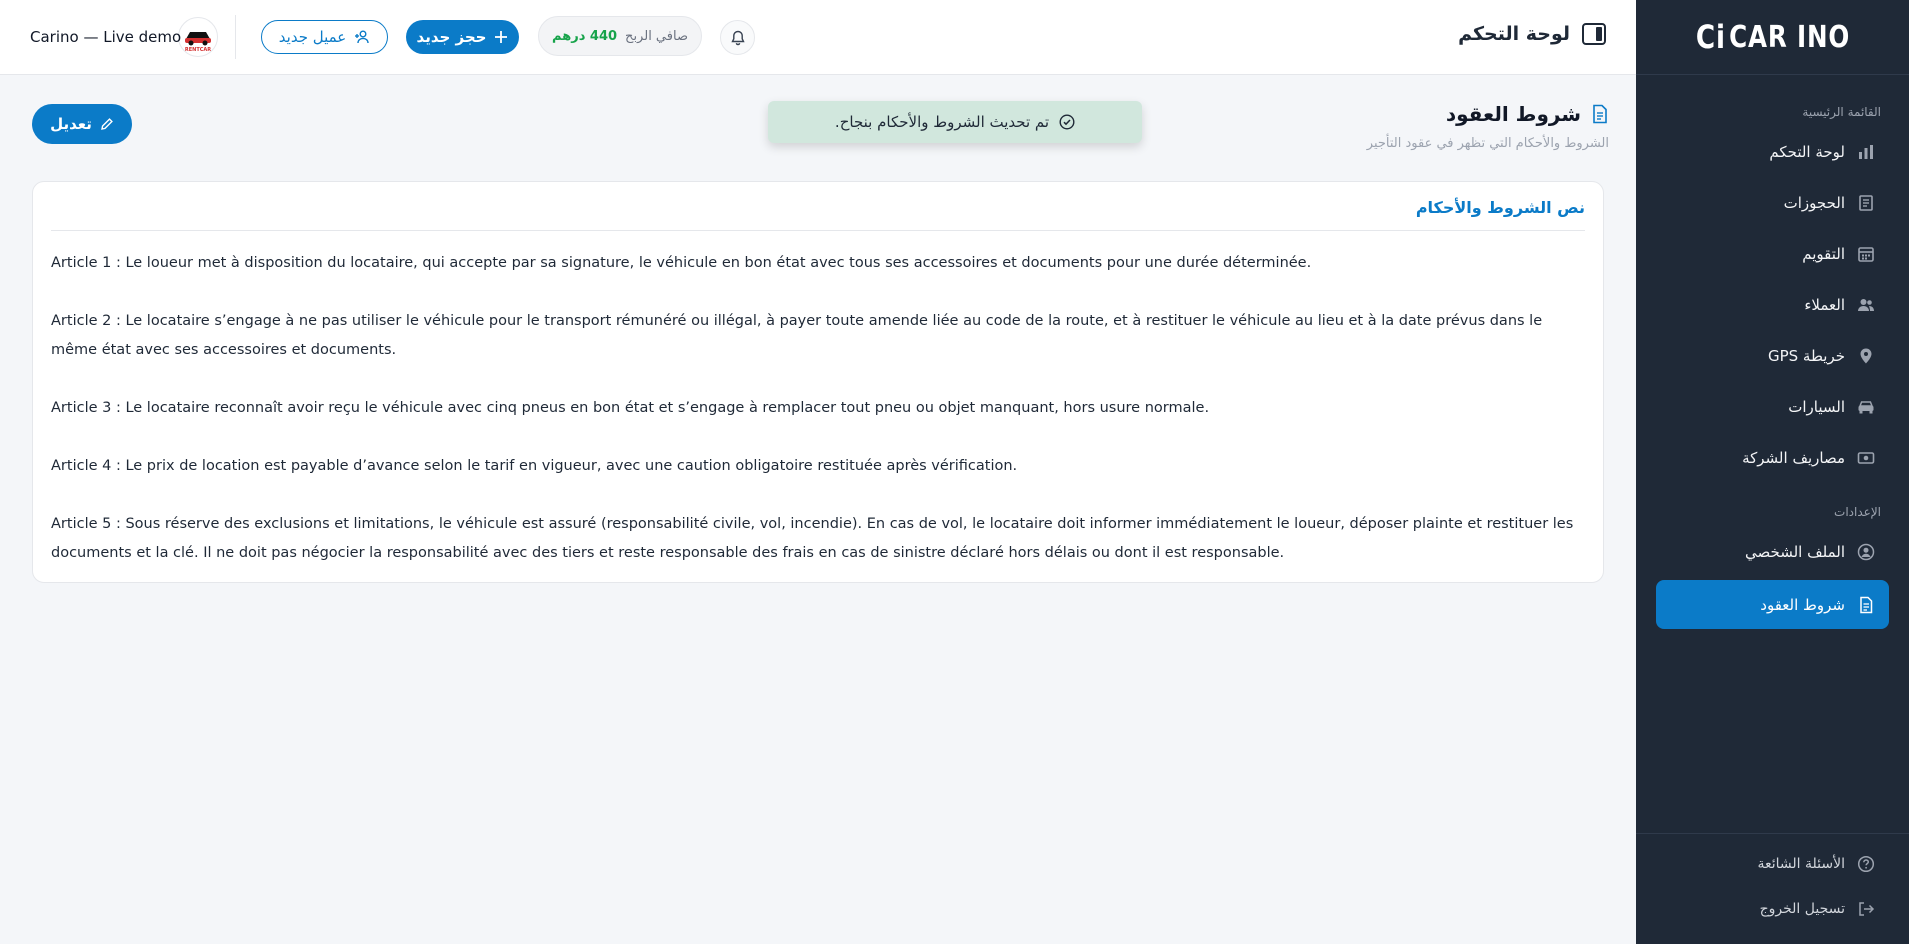 The height and width of the screenshot is (944, 1909). What do you see at coordinates (1866, 552) in the screenshot?
I see `user-circle-icon` at bounding box center [1866, 552].